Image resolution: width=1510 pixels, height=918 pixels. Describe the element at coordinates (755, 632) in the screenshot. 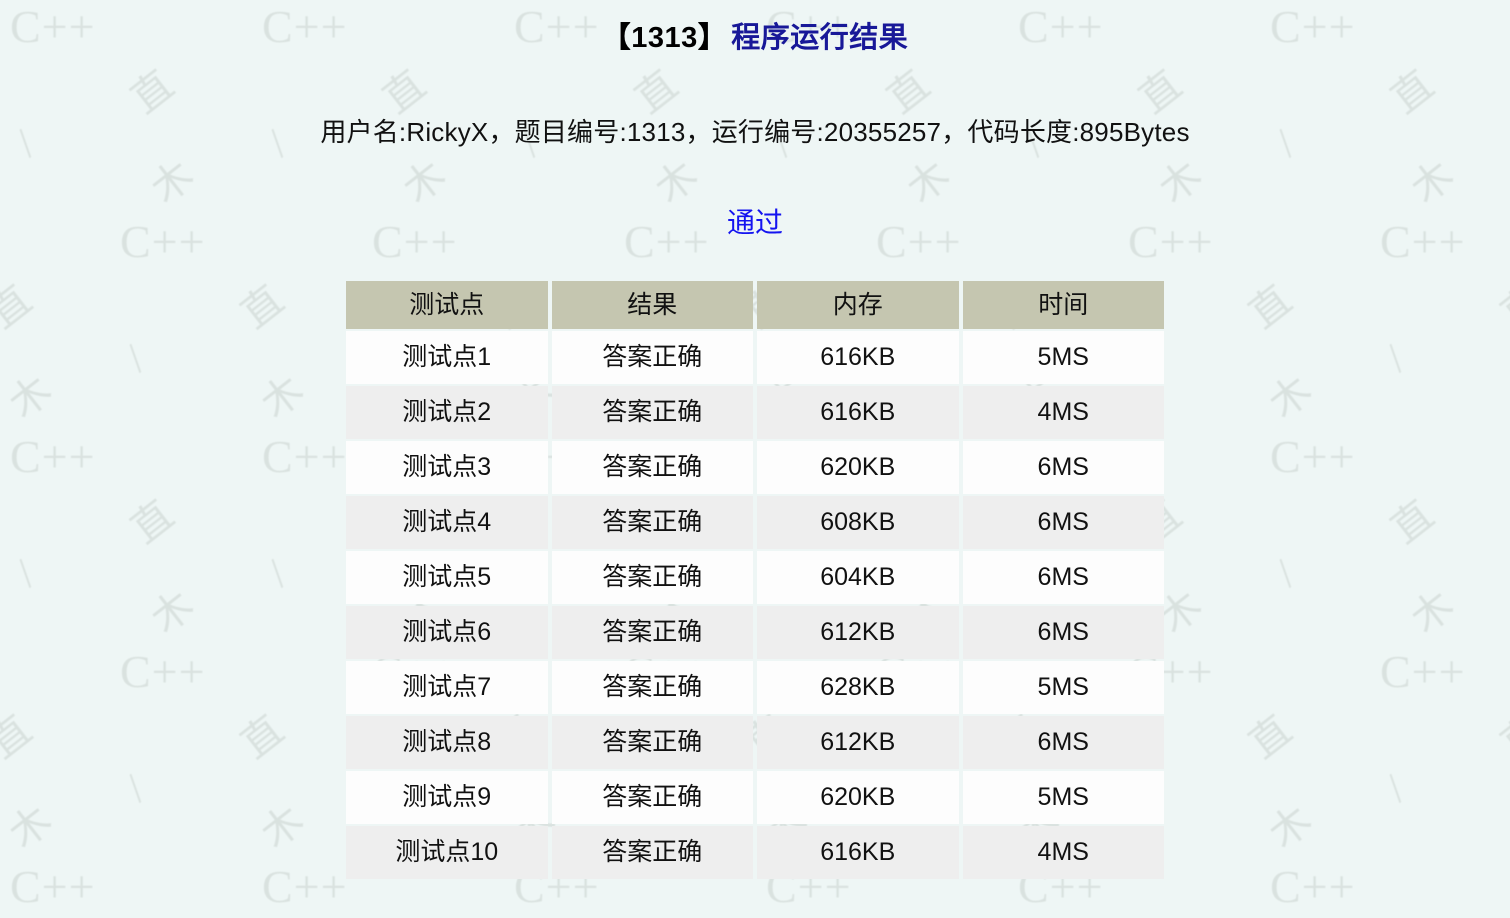

I see `table-row: 测试点6 答案正确 612KB 6MS` at that location.